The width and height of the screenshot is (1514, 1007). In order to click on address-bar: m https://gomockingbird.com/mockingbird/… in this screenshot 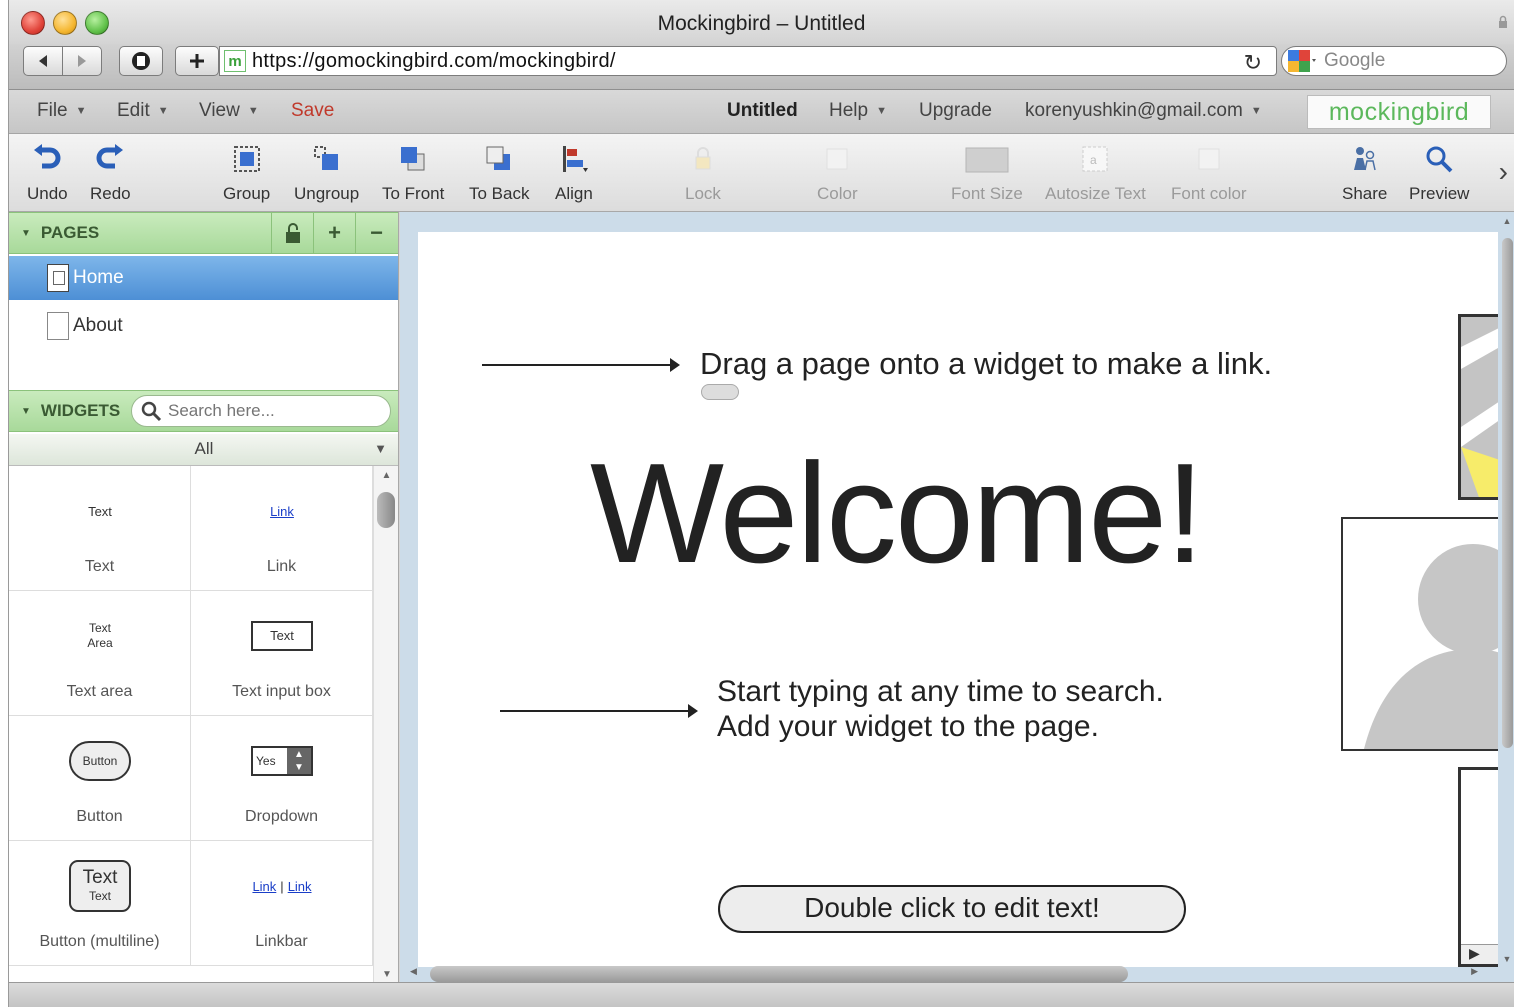, I will do `click(748, 61)`.